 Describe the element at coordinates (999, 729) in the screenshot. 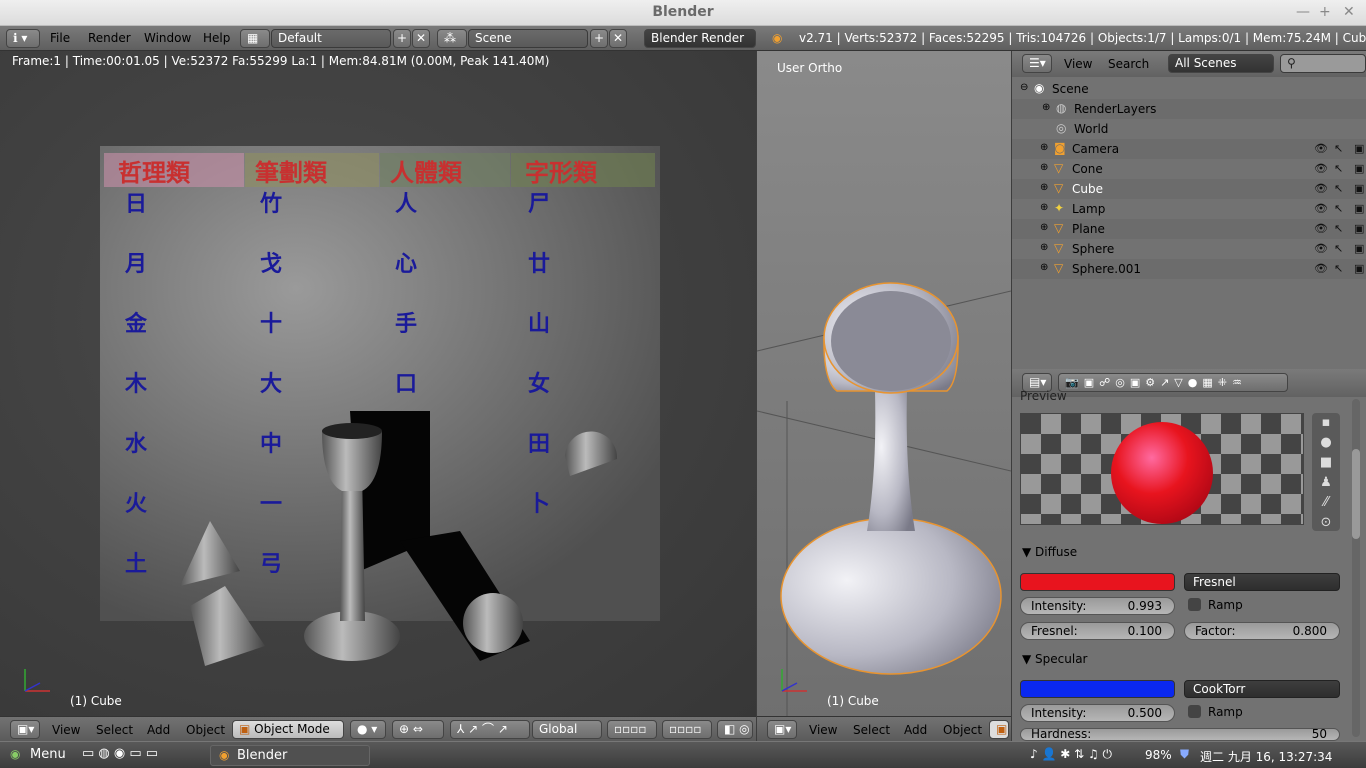

I see `mode-dropdown-right: ▣` at that location.